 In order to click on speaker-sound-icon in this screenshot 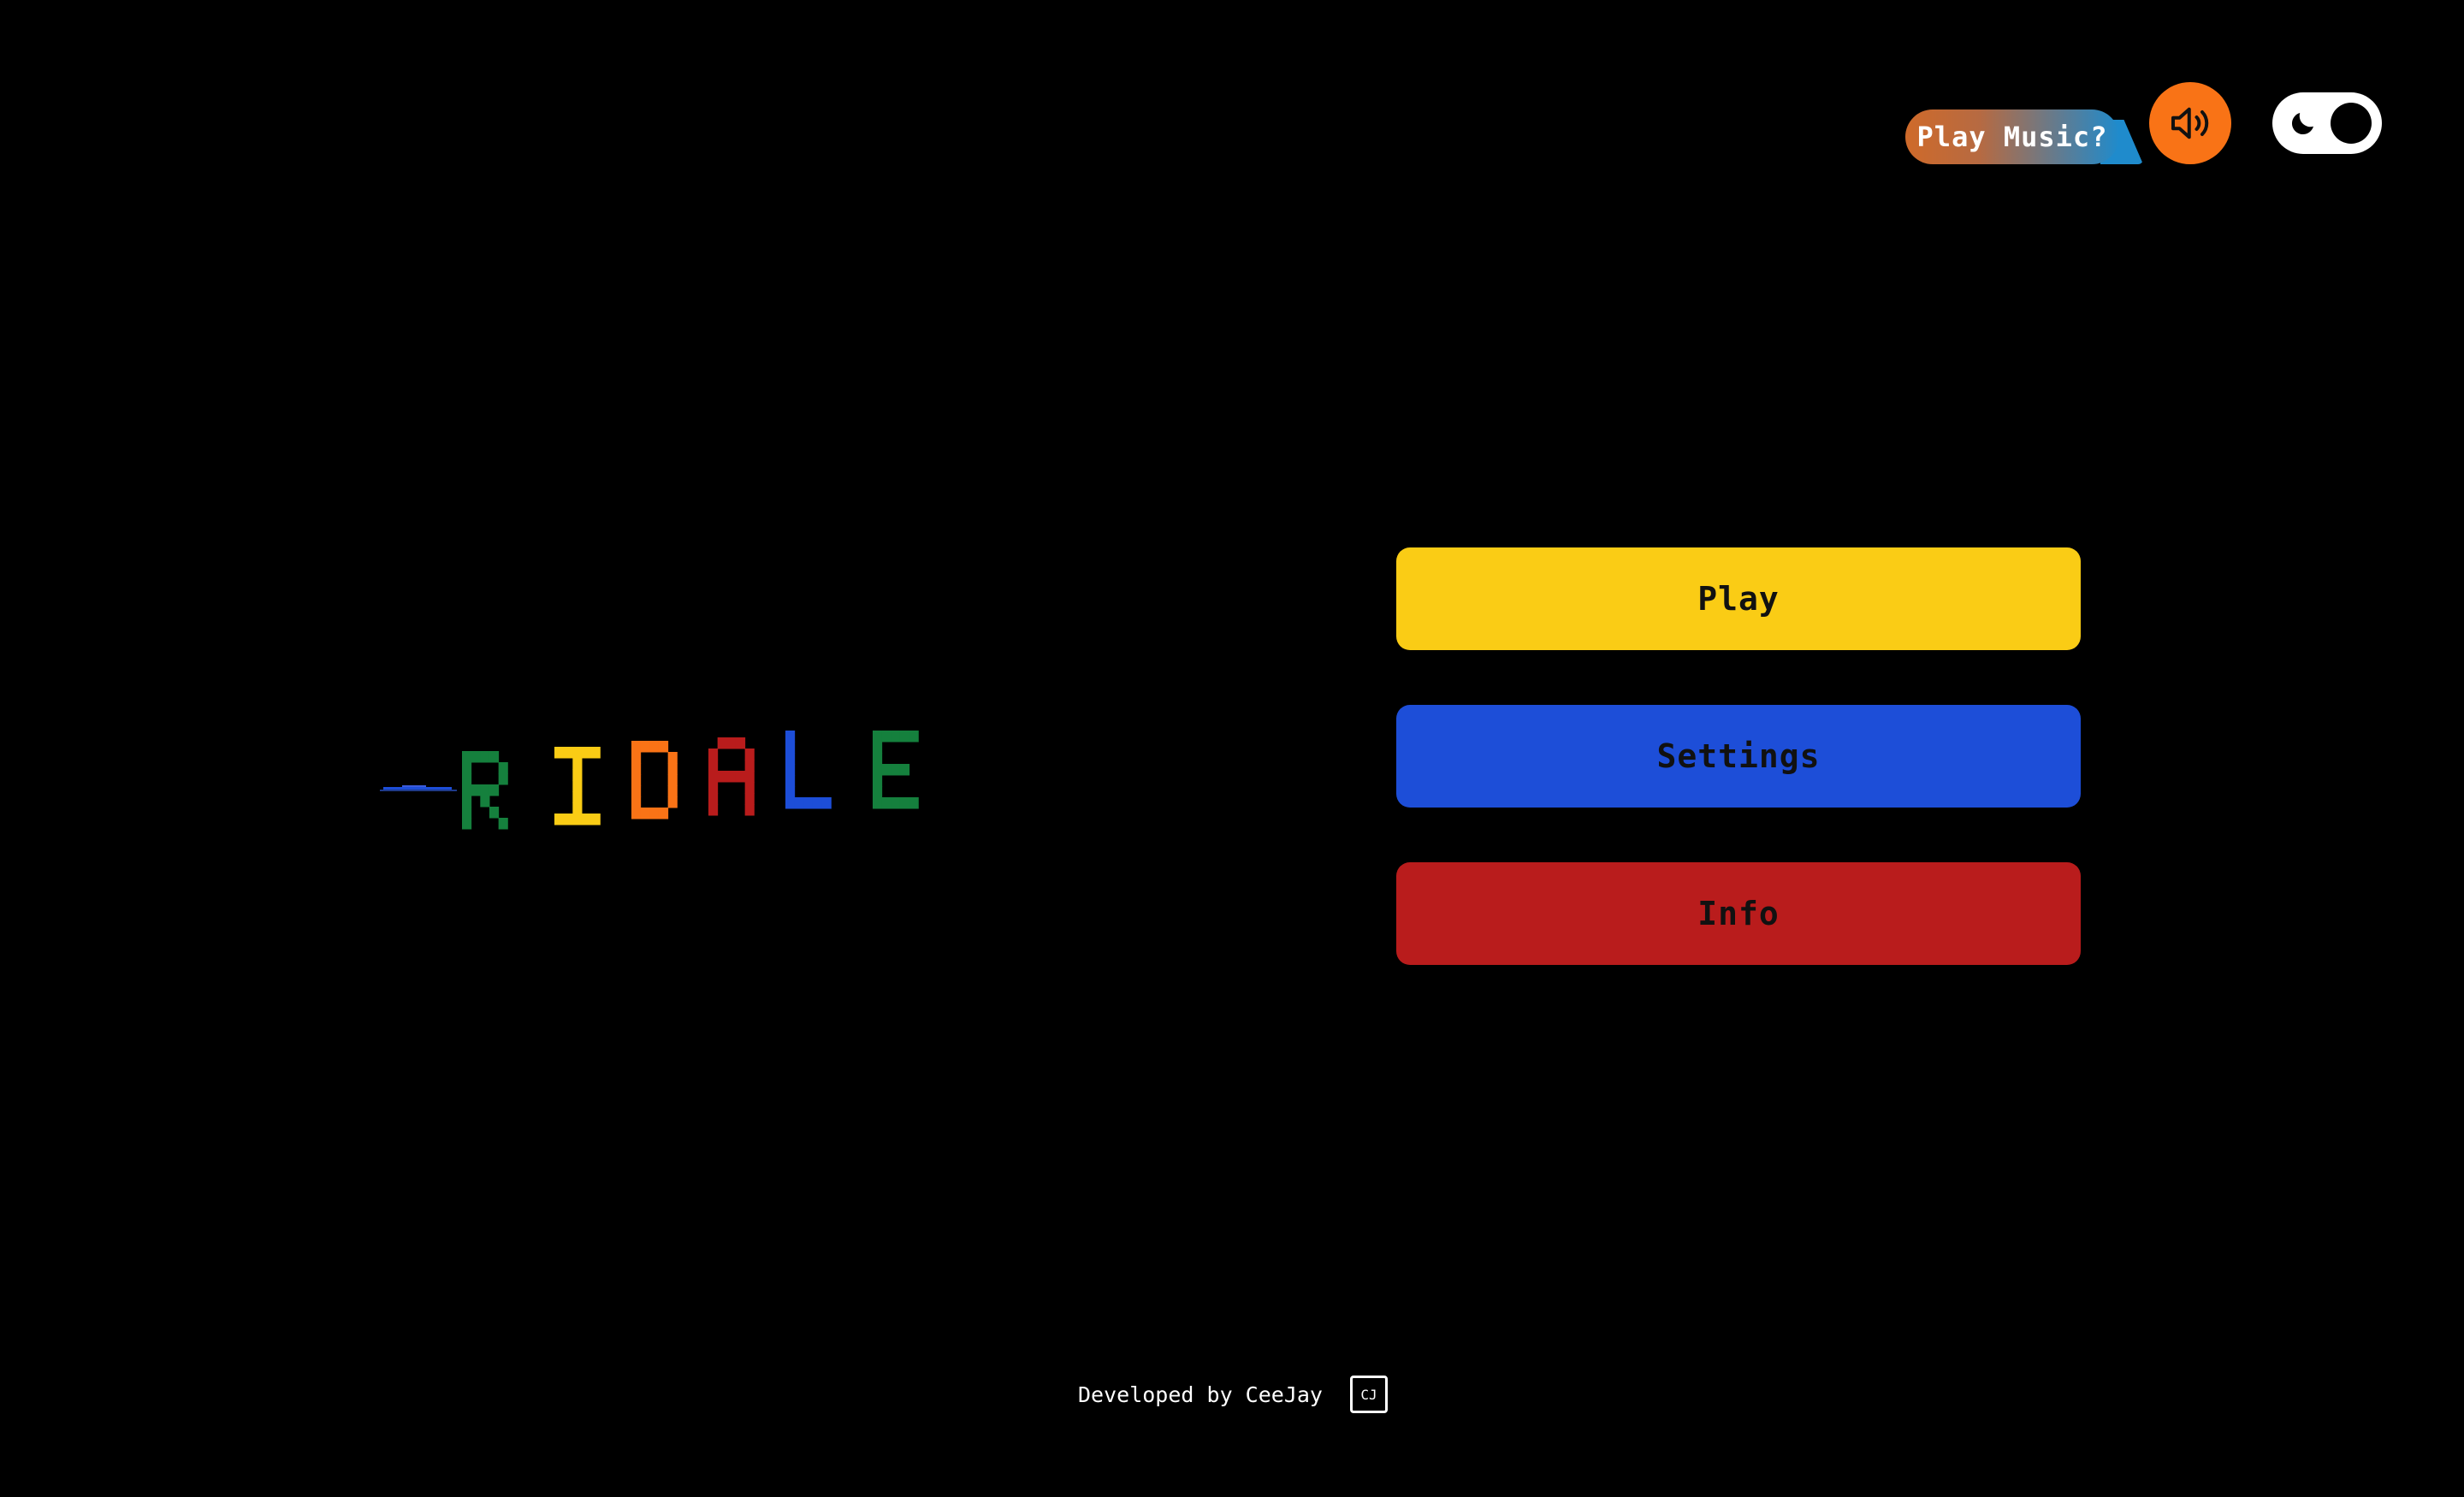, I will do `click(2190, 123)`.